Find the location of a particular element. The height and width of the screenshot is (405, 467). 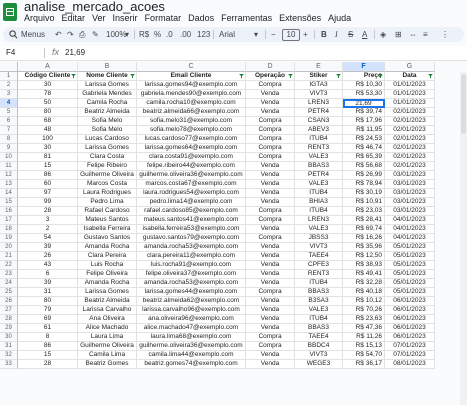

table-cell: ana.oliveira96@exemplo.com is located at coordinates (191, 319).